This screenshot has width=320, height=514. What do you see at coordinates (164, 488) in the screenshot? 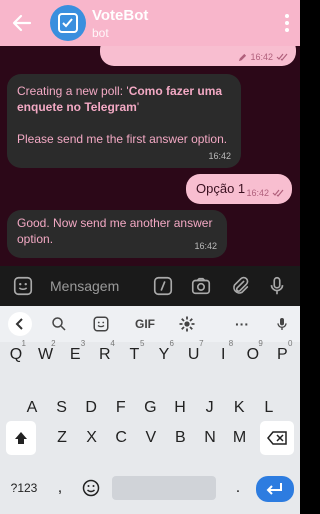
I see `space-bar` at bounding box center [164, 488].